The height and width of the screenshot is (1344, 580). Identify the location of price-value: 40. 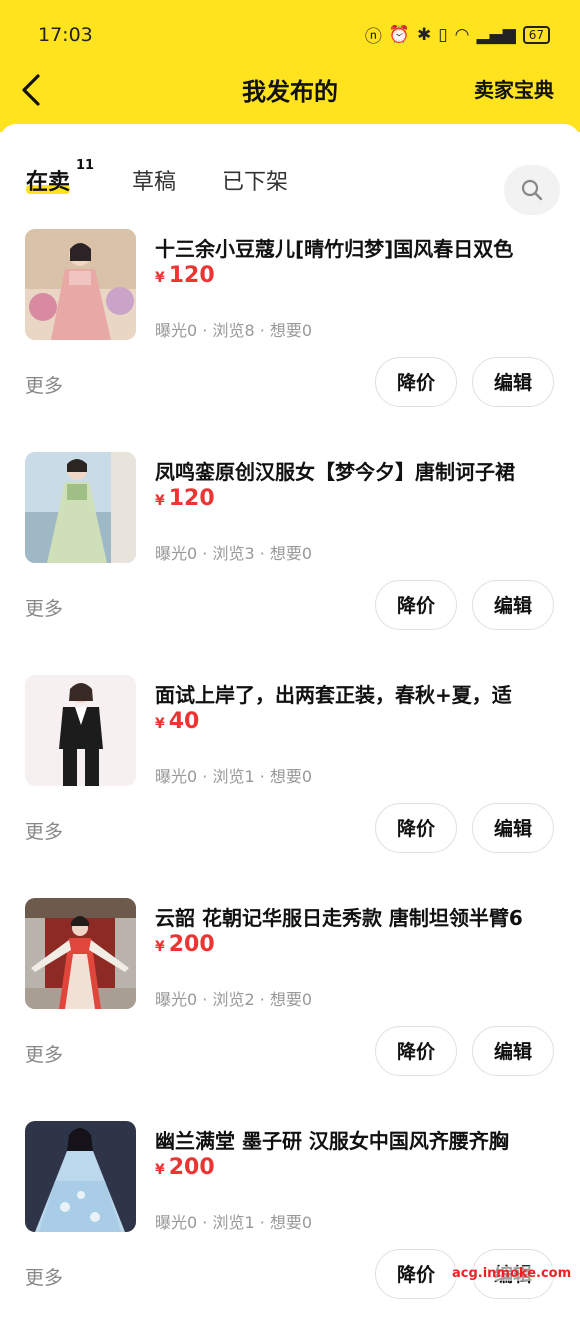
(184, 721).